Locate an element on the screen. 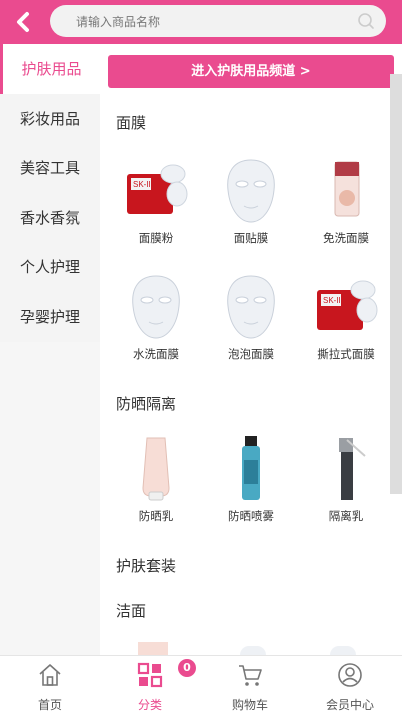 This screenshot has width=402, height=713. search-placeholder: 请输入商品名称 is located at coordinates (118, 22).